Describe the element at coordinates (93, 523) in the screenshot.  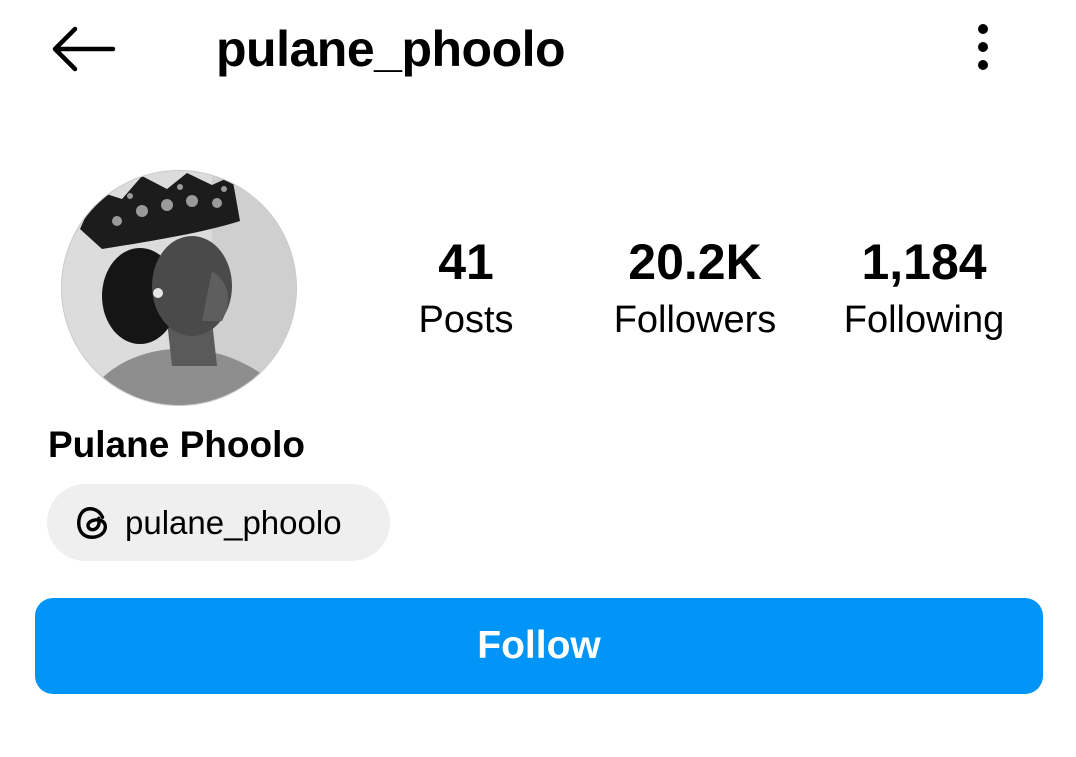
I see `threads-icon` at that location.